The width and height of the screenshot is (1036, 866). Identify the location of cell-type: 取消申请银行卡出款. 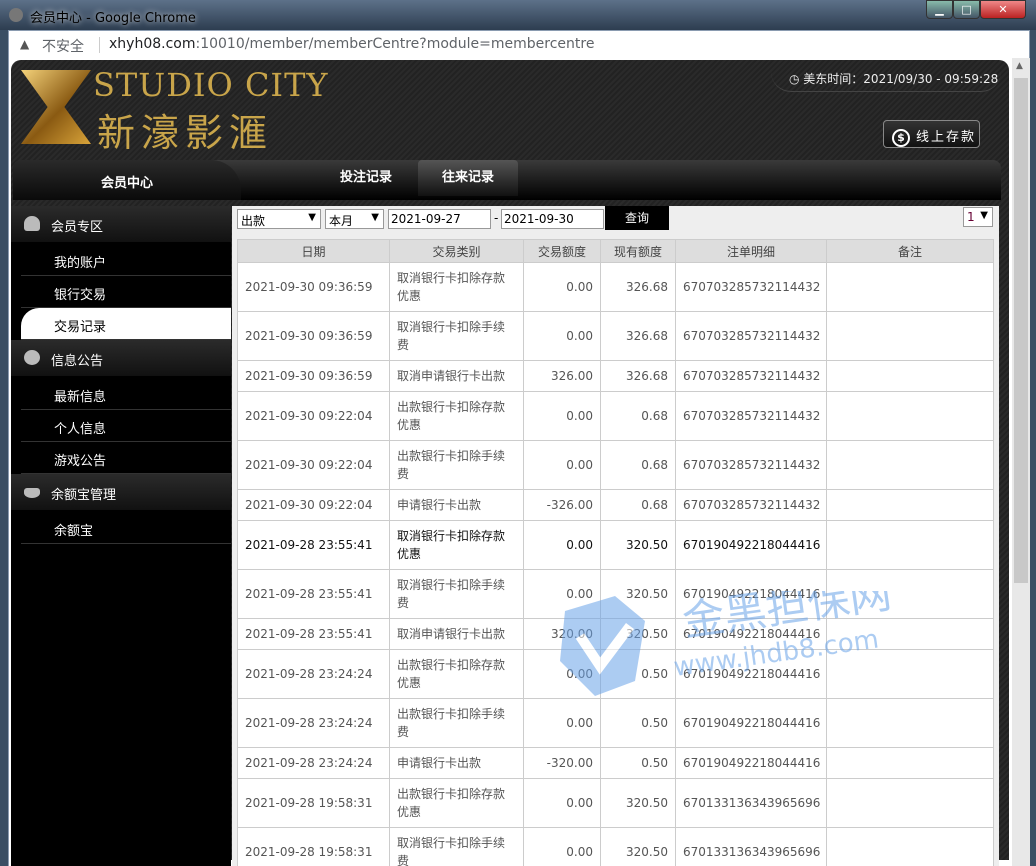
(456, 376).